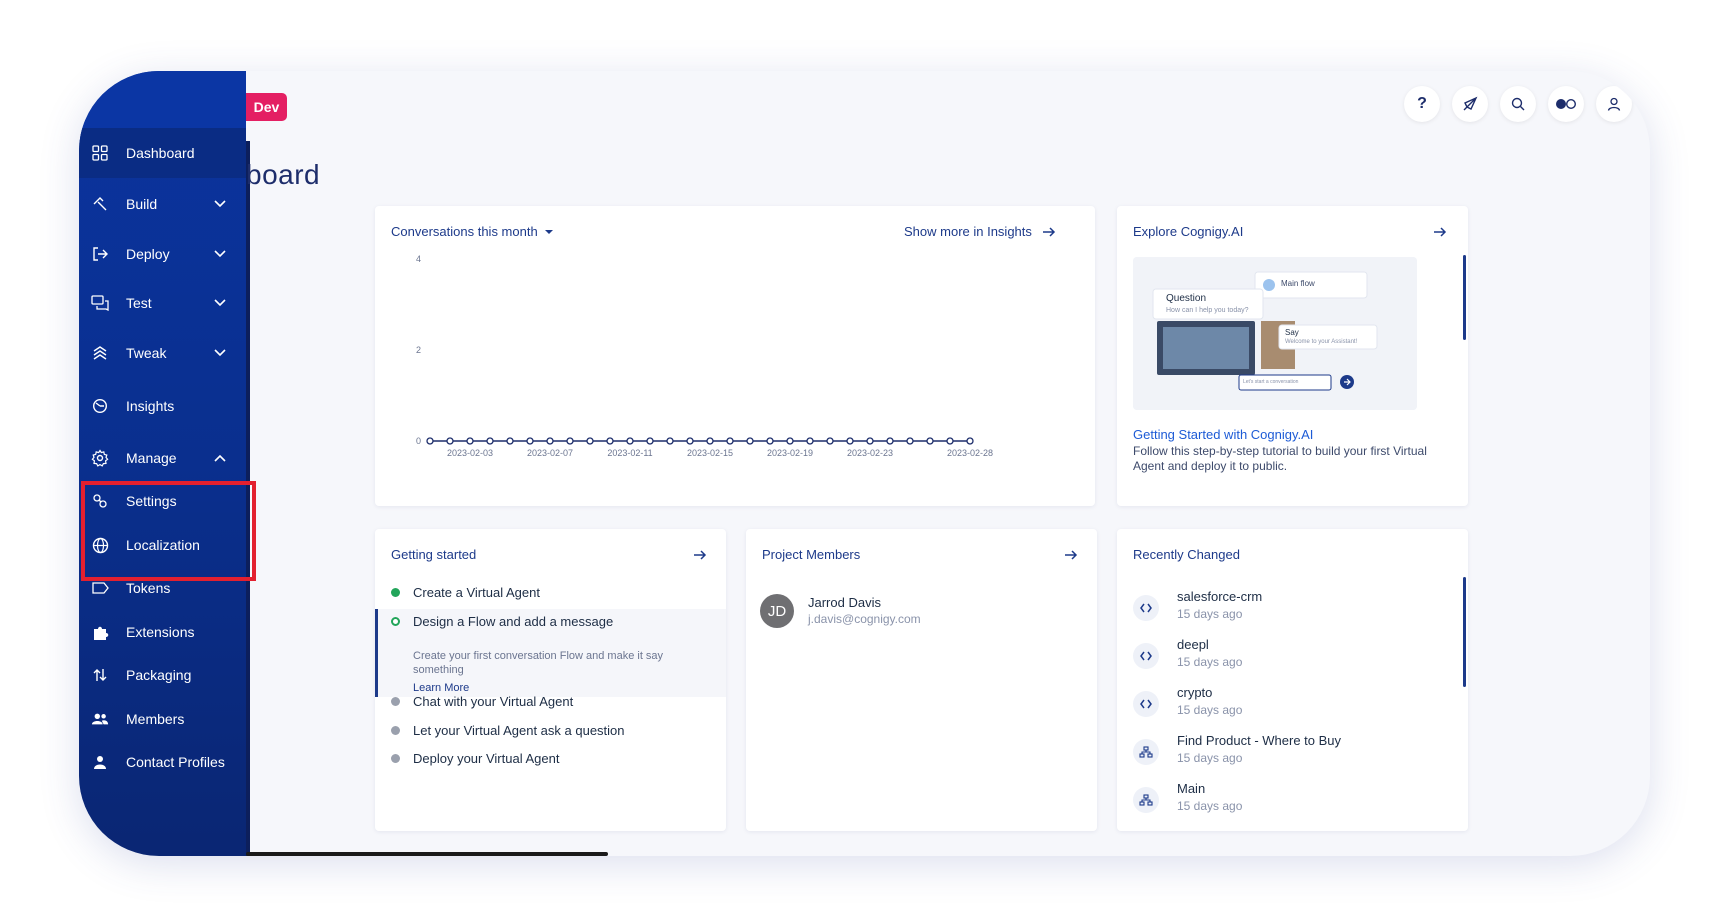 The width and height of the screenshot is (1721, 924). I want to click on x-tick-label: 2023-02-03, so click(470, 453).